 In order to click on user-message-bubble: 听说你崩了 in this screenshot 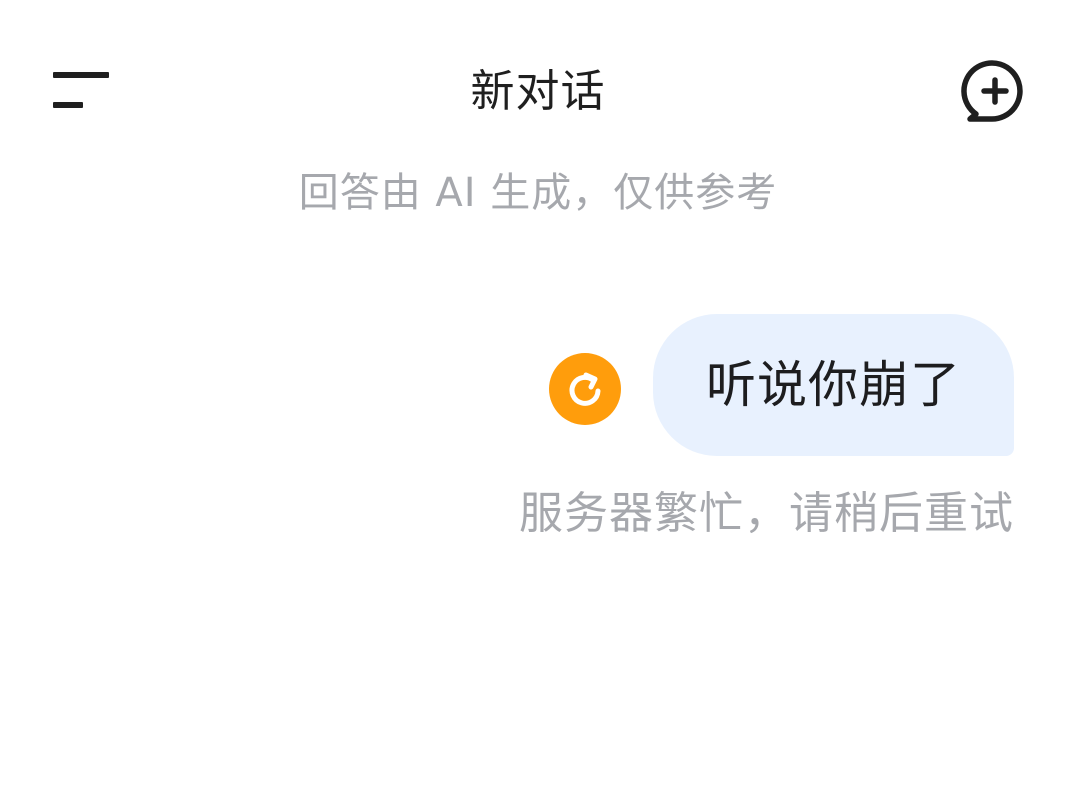, I will do `click(833, 385)`.